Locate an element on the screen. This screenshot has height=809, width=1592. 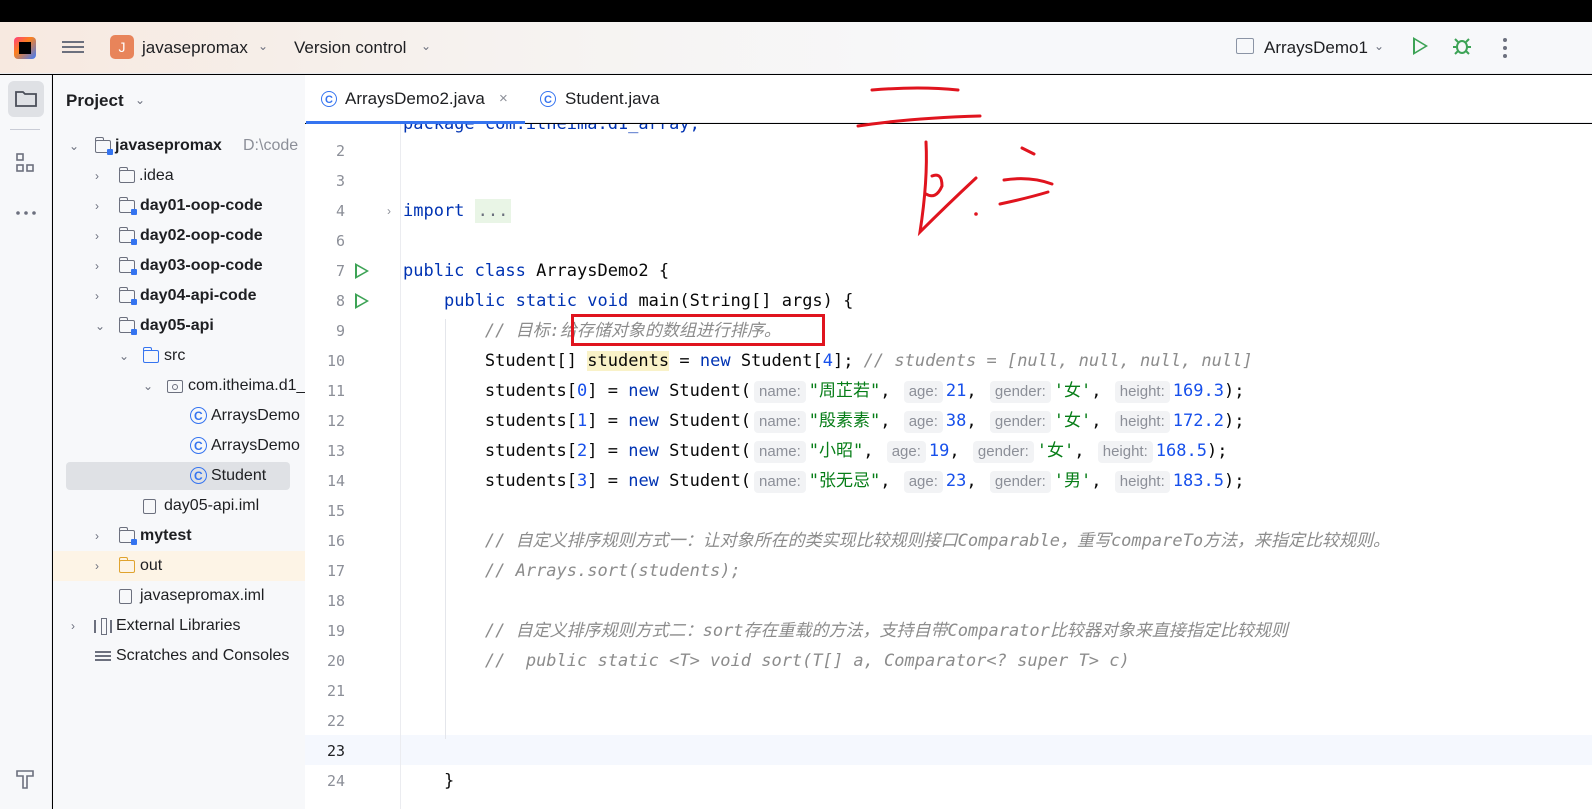
code-text: public static void main(String[] args) { is located at coordinates (628, 301).